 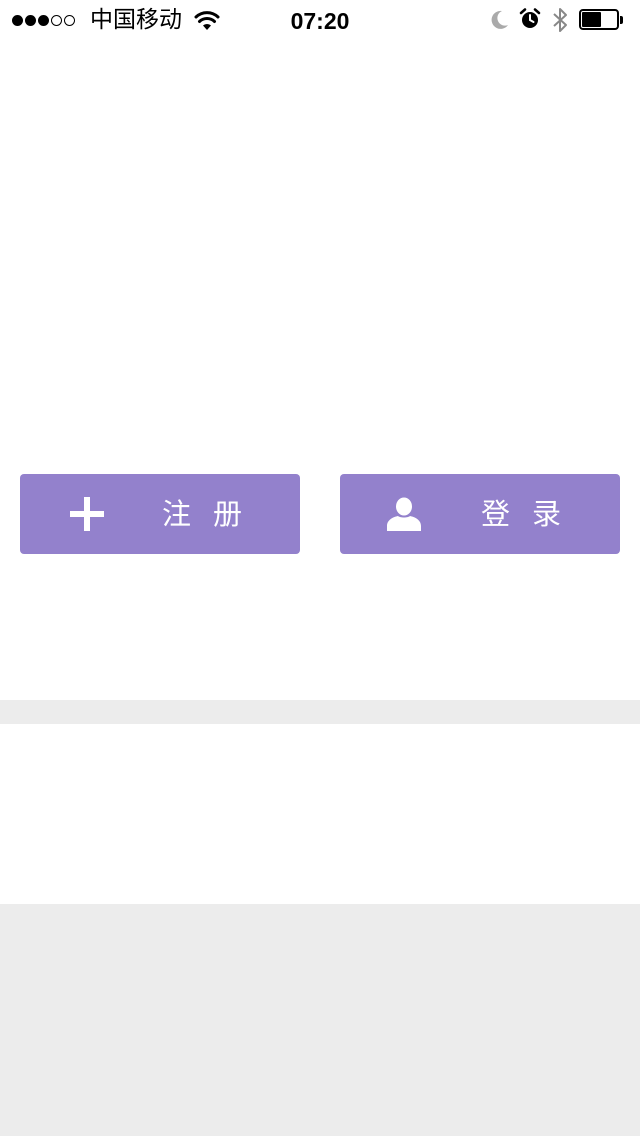 What do you see at coordinates (532, 514) in the screenshot?
I see `login-label: 登录` at bounding box center [532, 514].